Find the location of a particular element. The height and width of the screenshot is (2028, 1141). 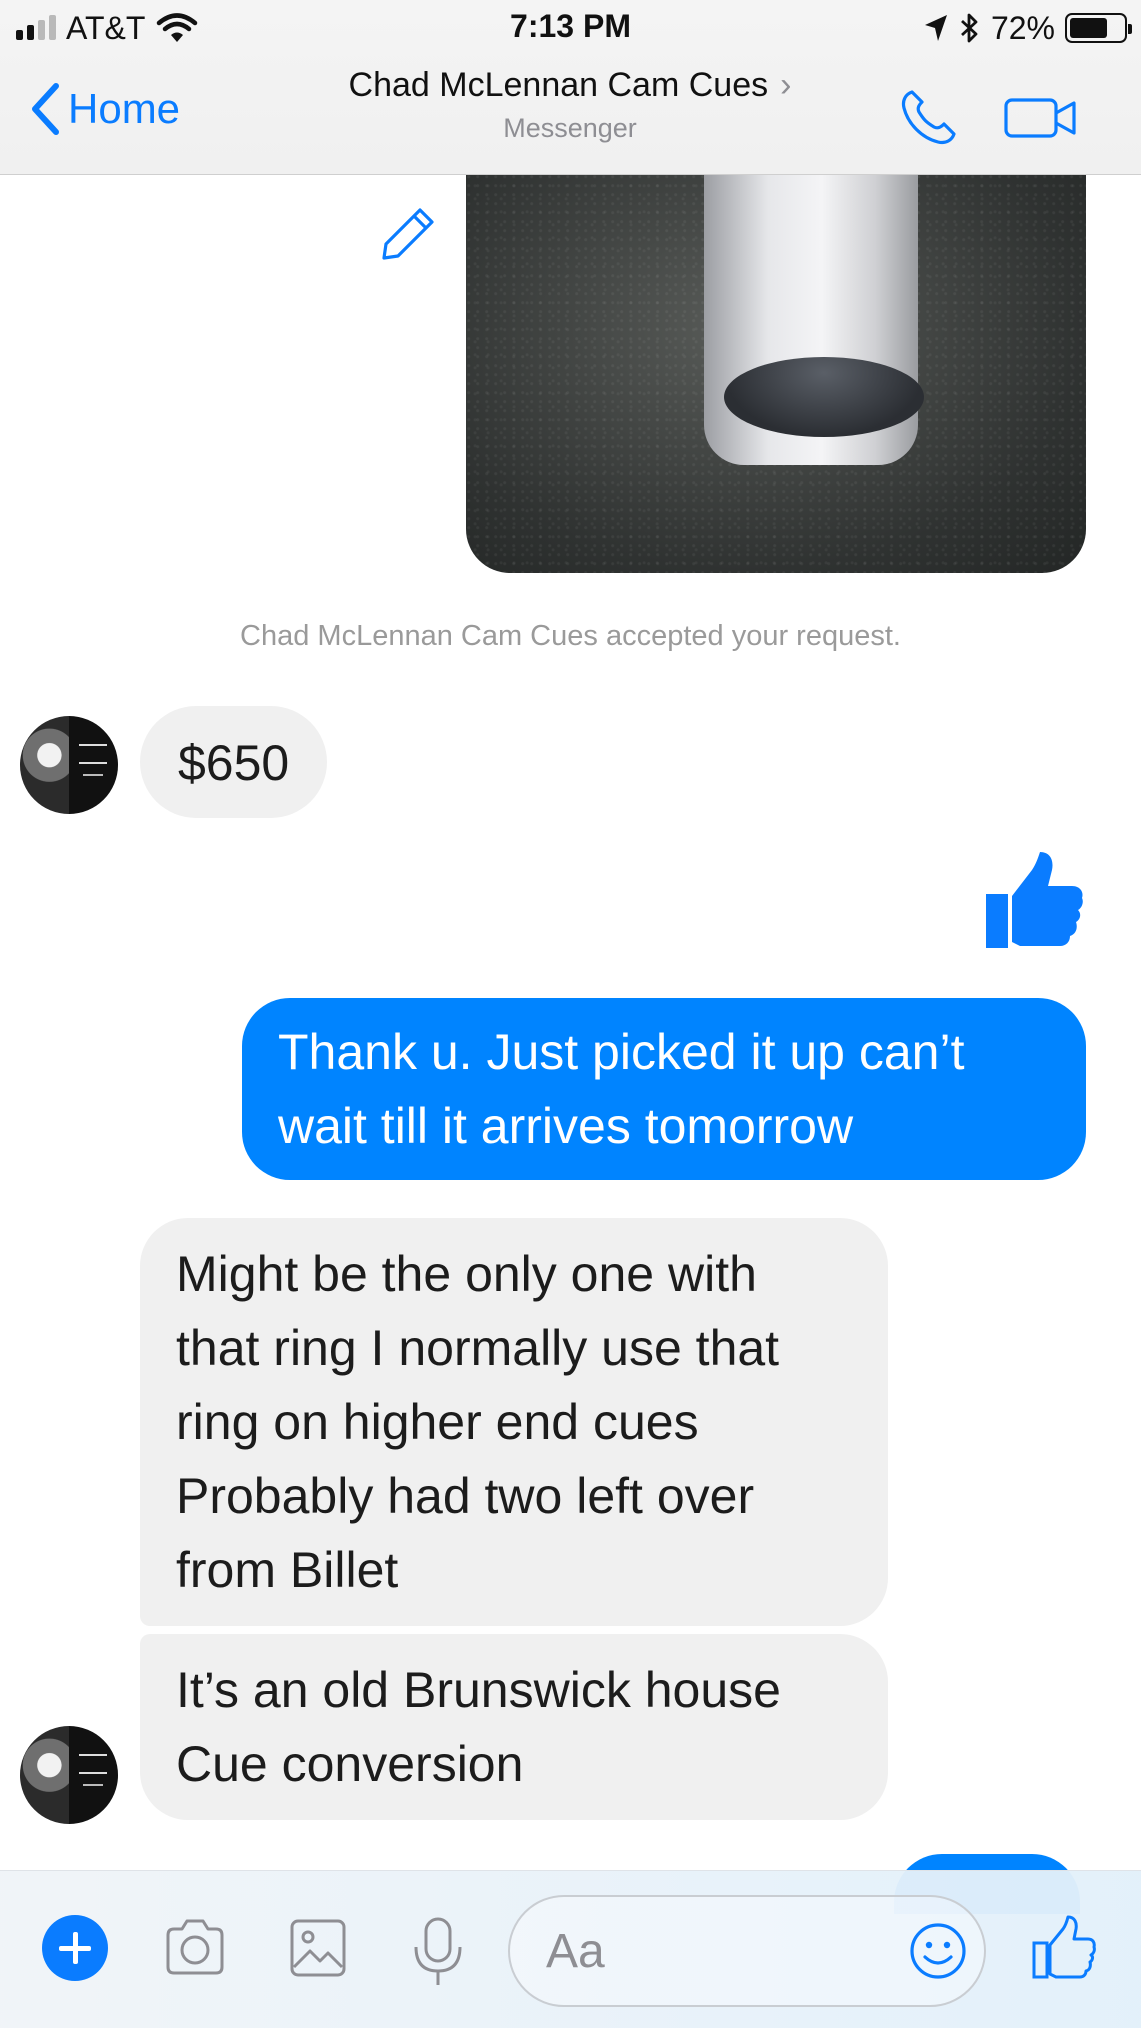

message-input is located at coordinates (716, 1951).